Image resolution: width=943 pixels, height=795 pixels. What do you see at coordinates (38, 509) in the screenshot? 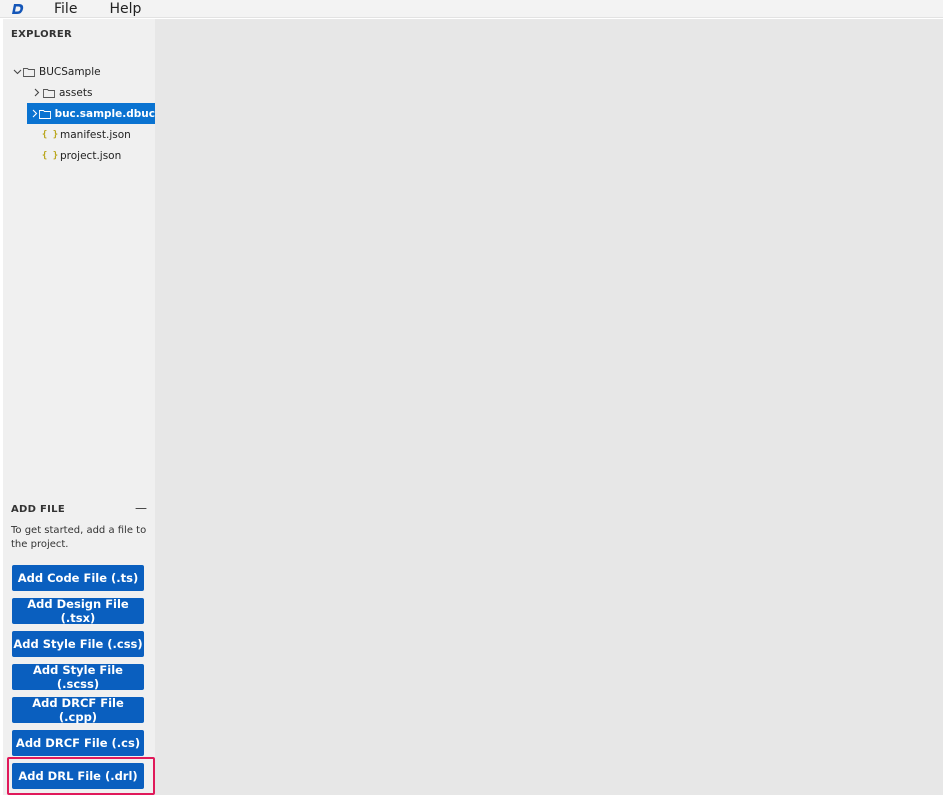
I see `add-file-title: ADD FILE` at bounding box center [38, 509].